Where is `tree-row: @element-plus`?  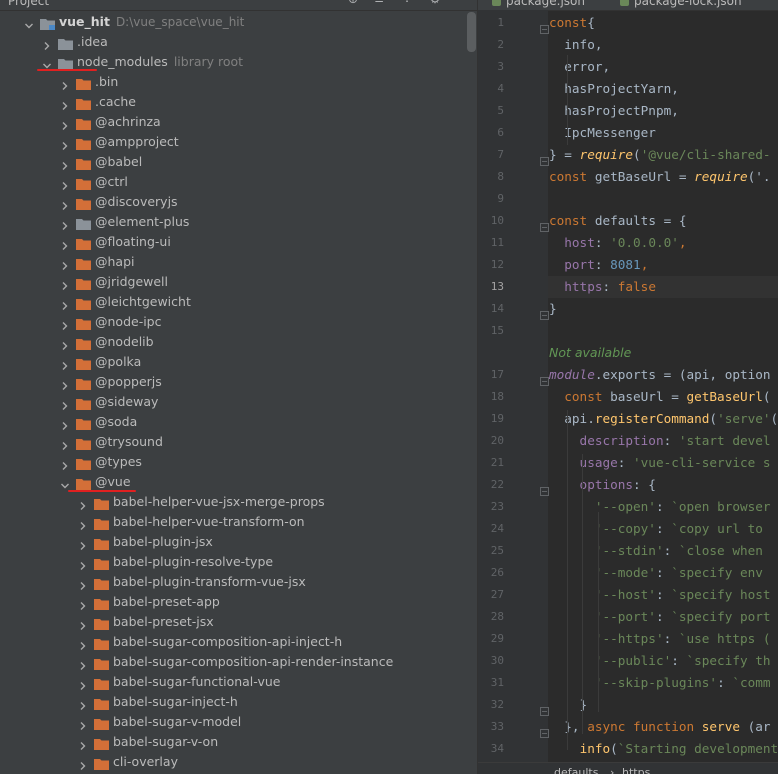 tree-row: @element-plus is located at coordinates (235, 222).